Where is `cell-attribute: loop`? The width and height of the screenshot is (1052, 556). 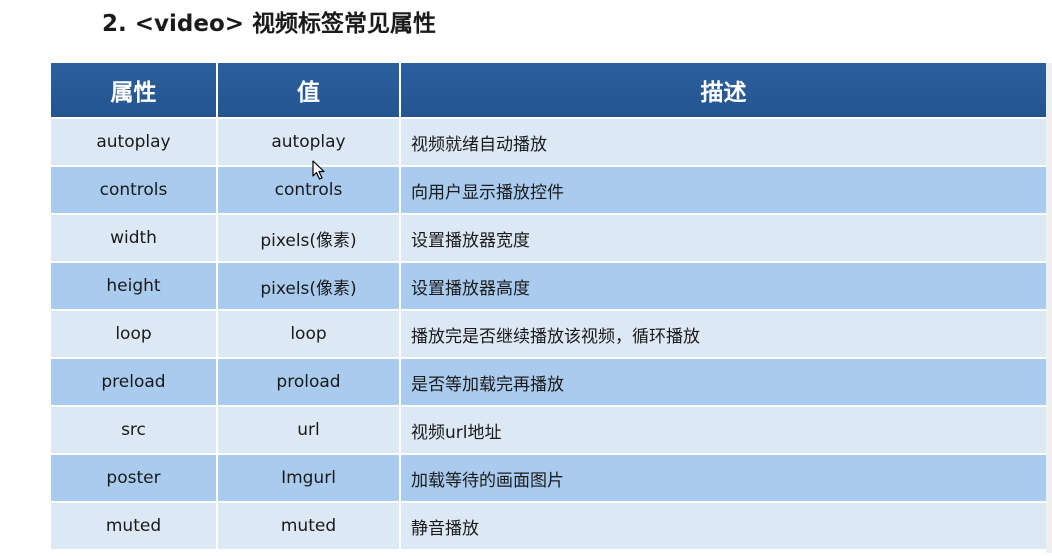 cell-attribute: loop is located at coordinates (134, 334).